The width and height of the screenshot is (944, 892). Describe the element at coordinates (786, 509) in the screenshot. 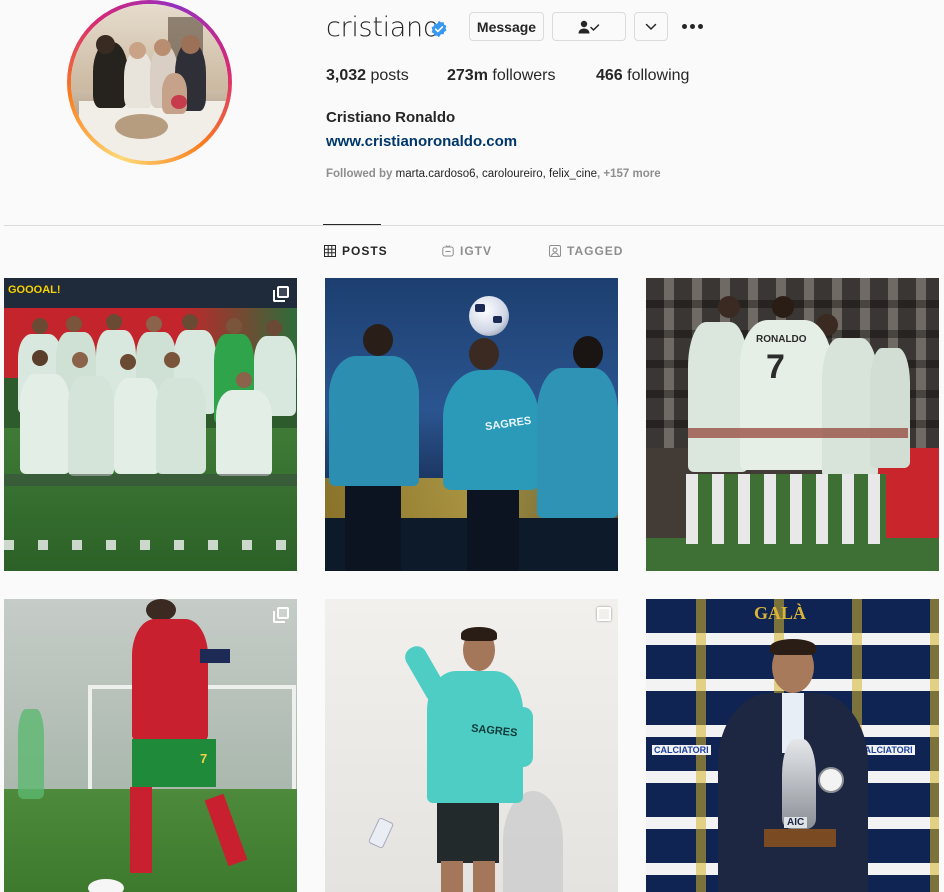

I see `player-legs` at that location.